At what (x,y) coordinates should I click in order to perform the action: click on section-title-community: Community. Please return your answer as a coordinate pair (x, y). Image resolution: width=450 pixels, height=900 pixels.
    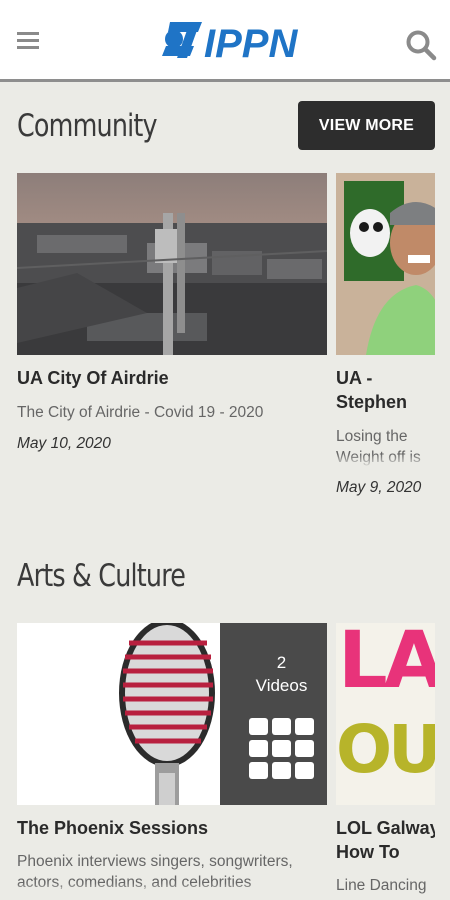
    Looking at the image, I should click on (87, 126).